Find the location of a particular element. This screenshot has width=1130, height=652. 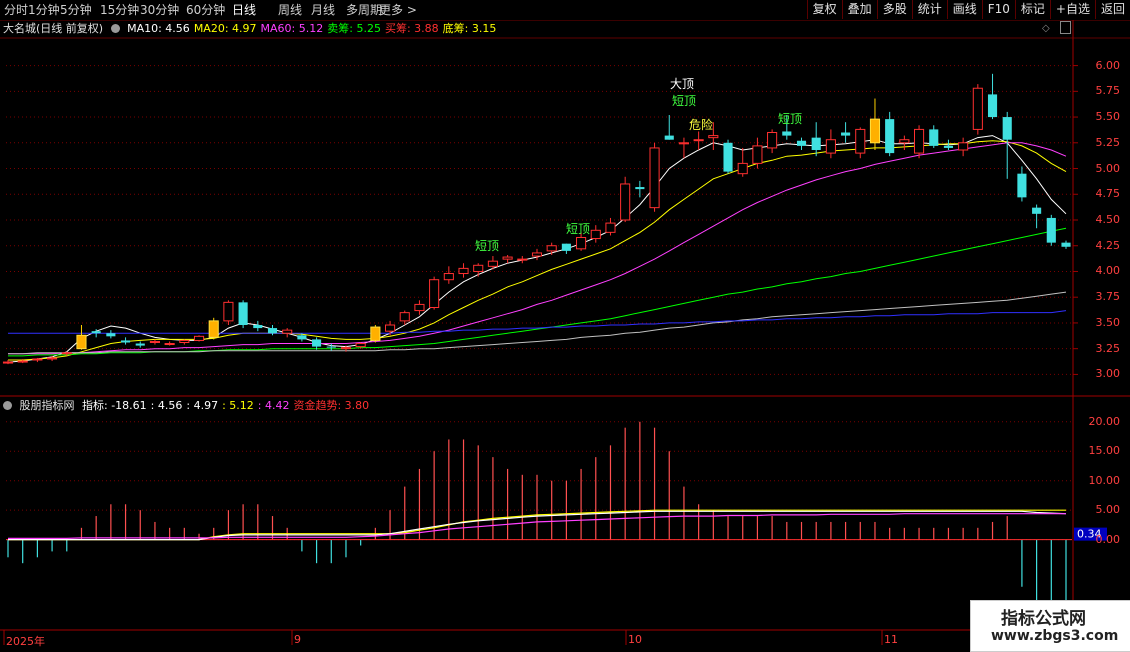

indicator-tick-label: 20.00 is located at coordinates (1104, 421).